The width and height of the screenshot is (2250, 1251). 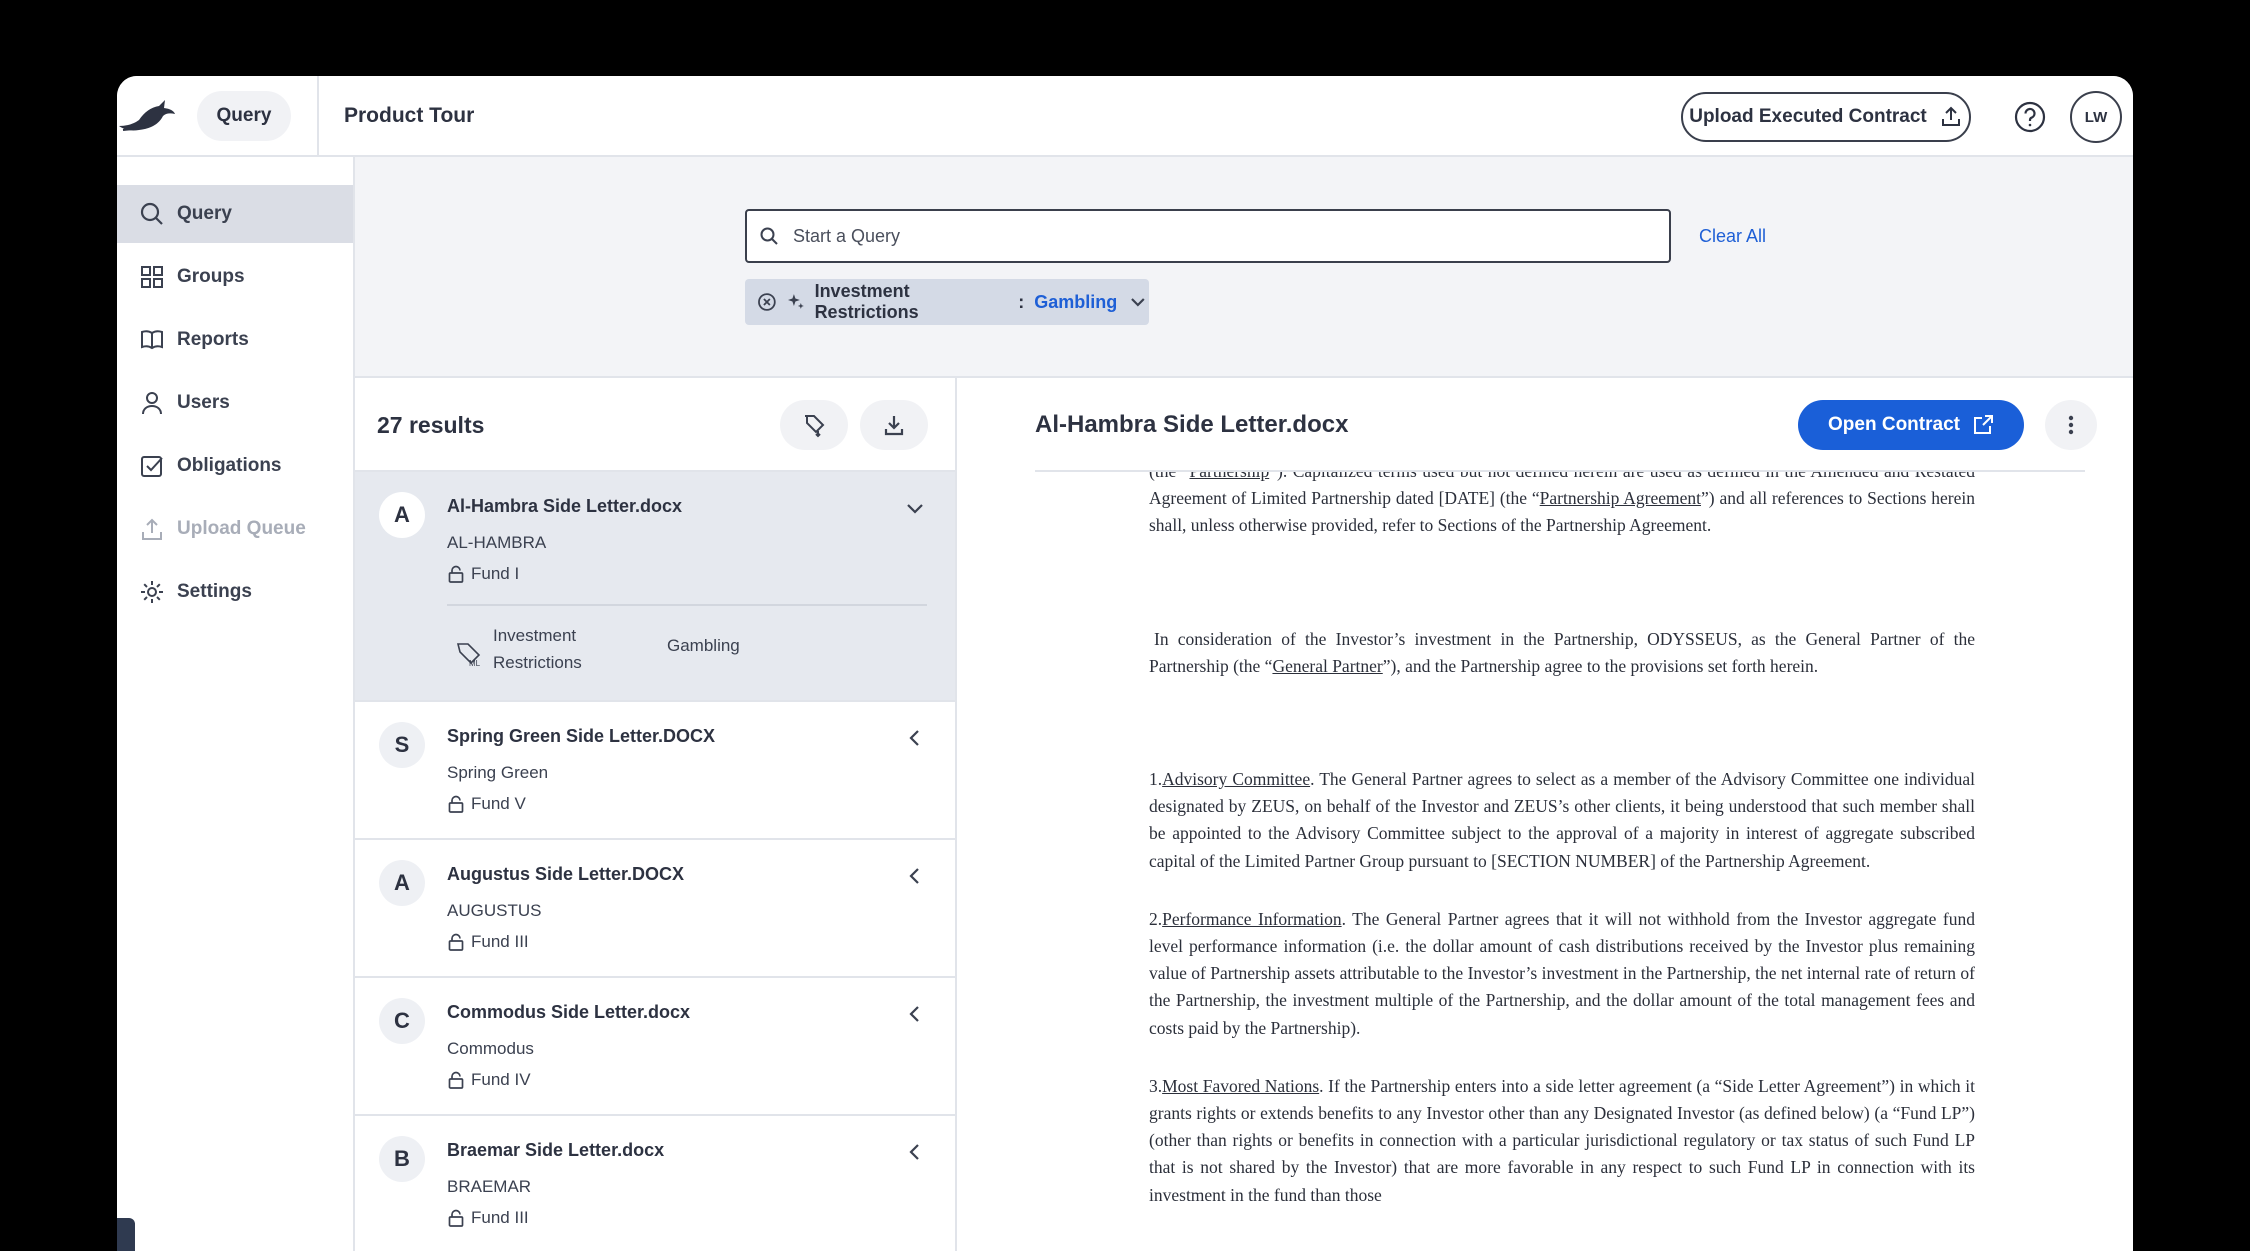 I want to click on document-letter-avatar: B, so click(x=402, y=1159).